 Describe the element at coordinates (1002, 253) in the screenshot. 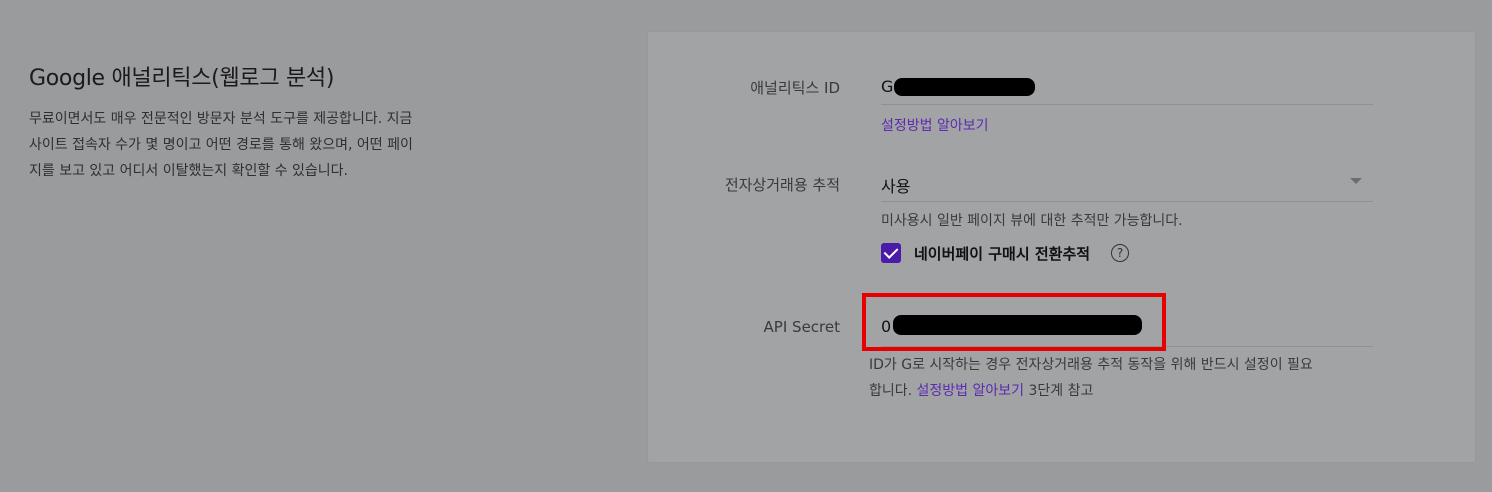

I see `conversion-tracking-label: 네이버페이 구매시 전환추적` at that location.